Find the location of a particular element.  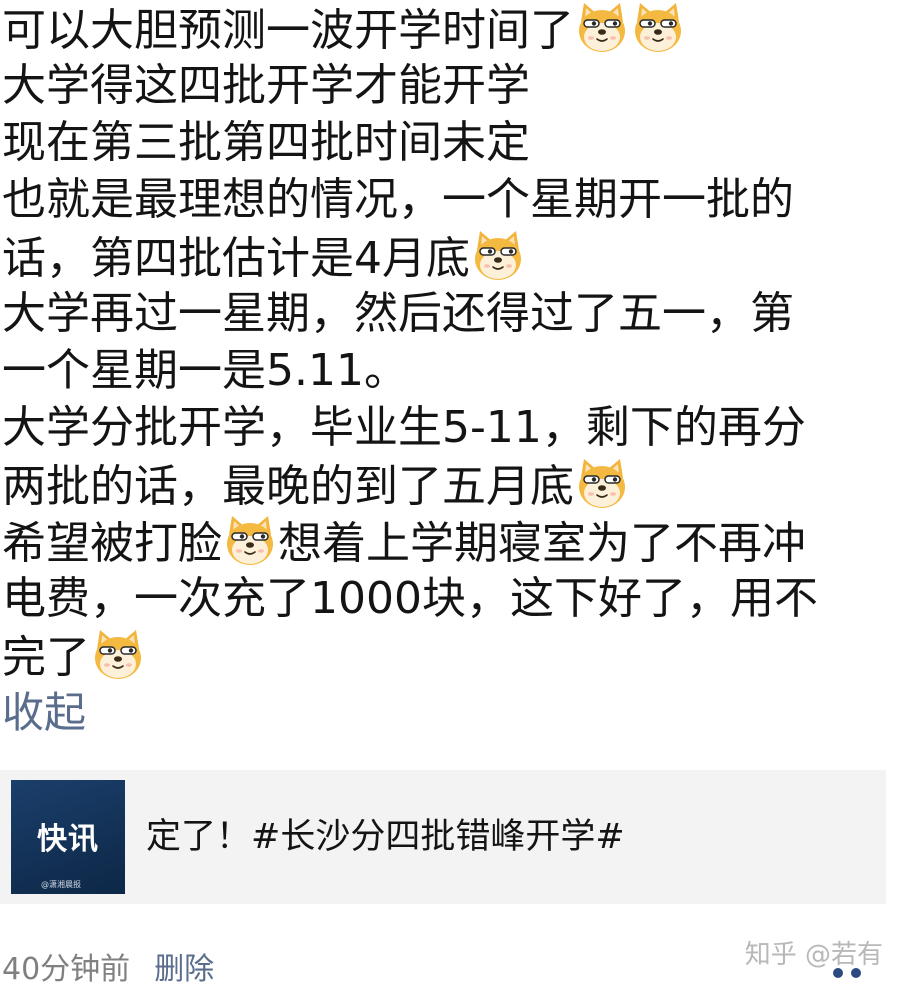

post-line: 也就是最理想的情况，一个星期开一批的 is located at coordinates (450, 199).